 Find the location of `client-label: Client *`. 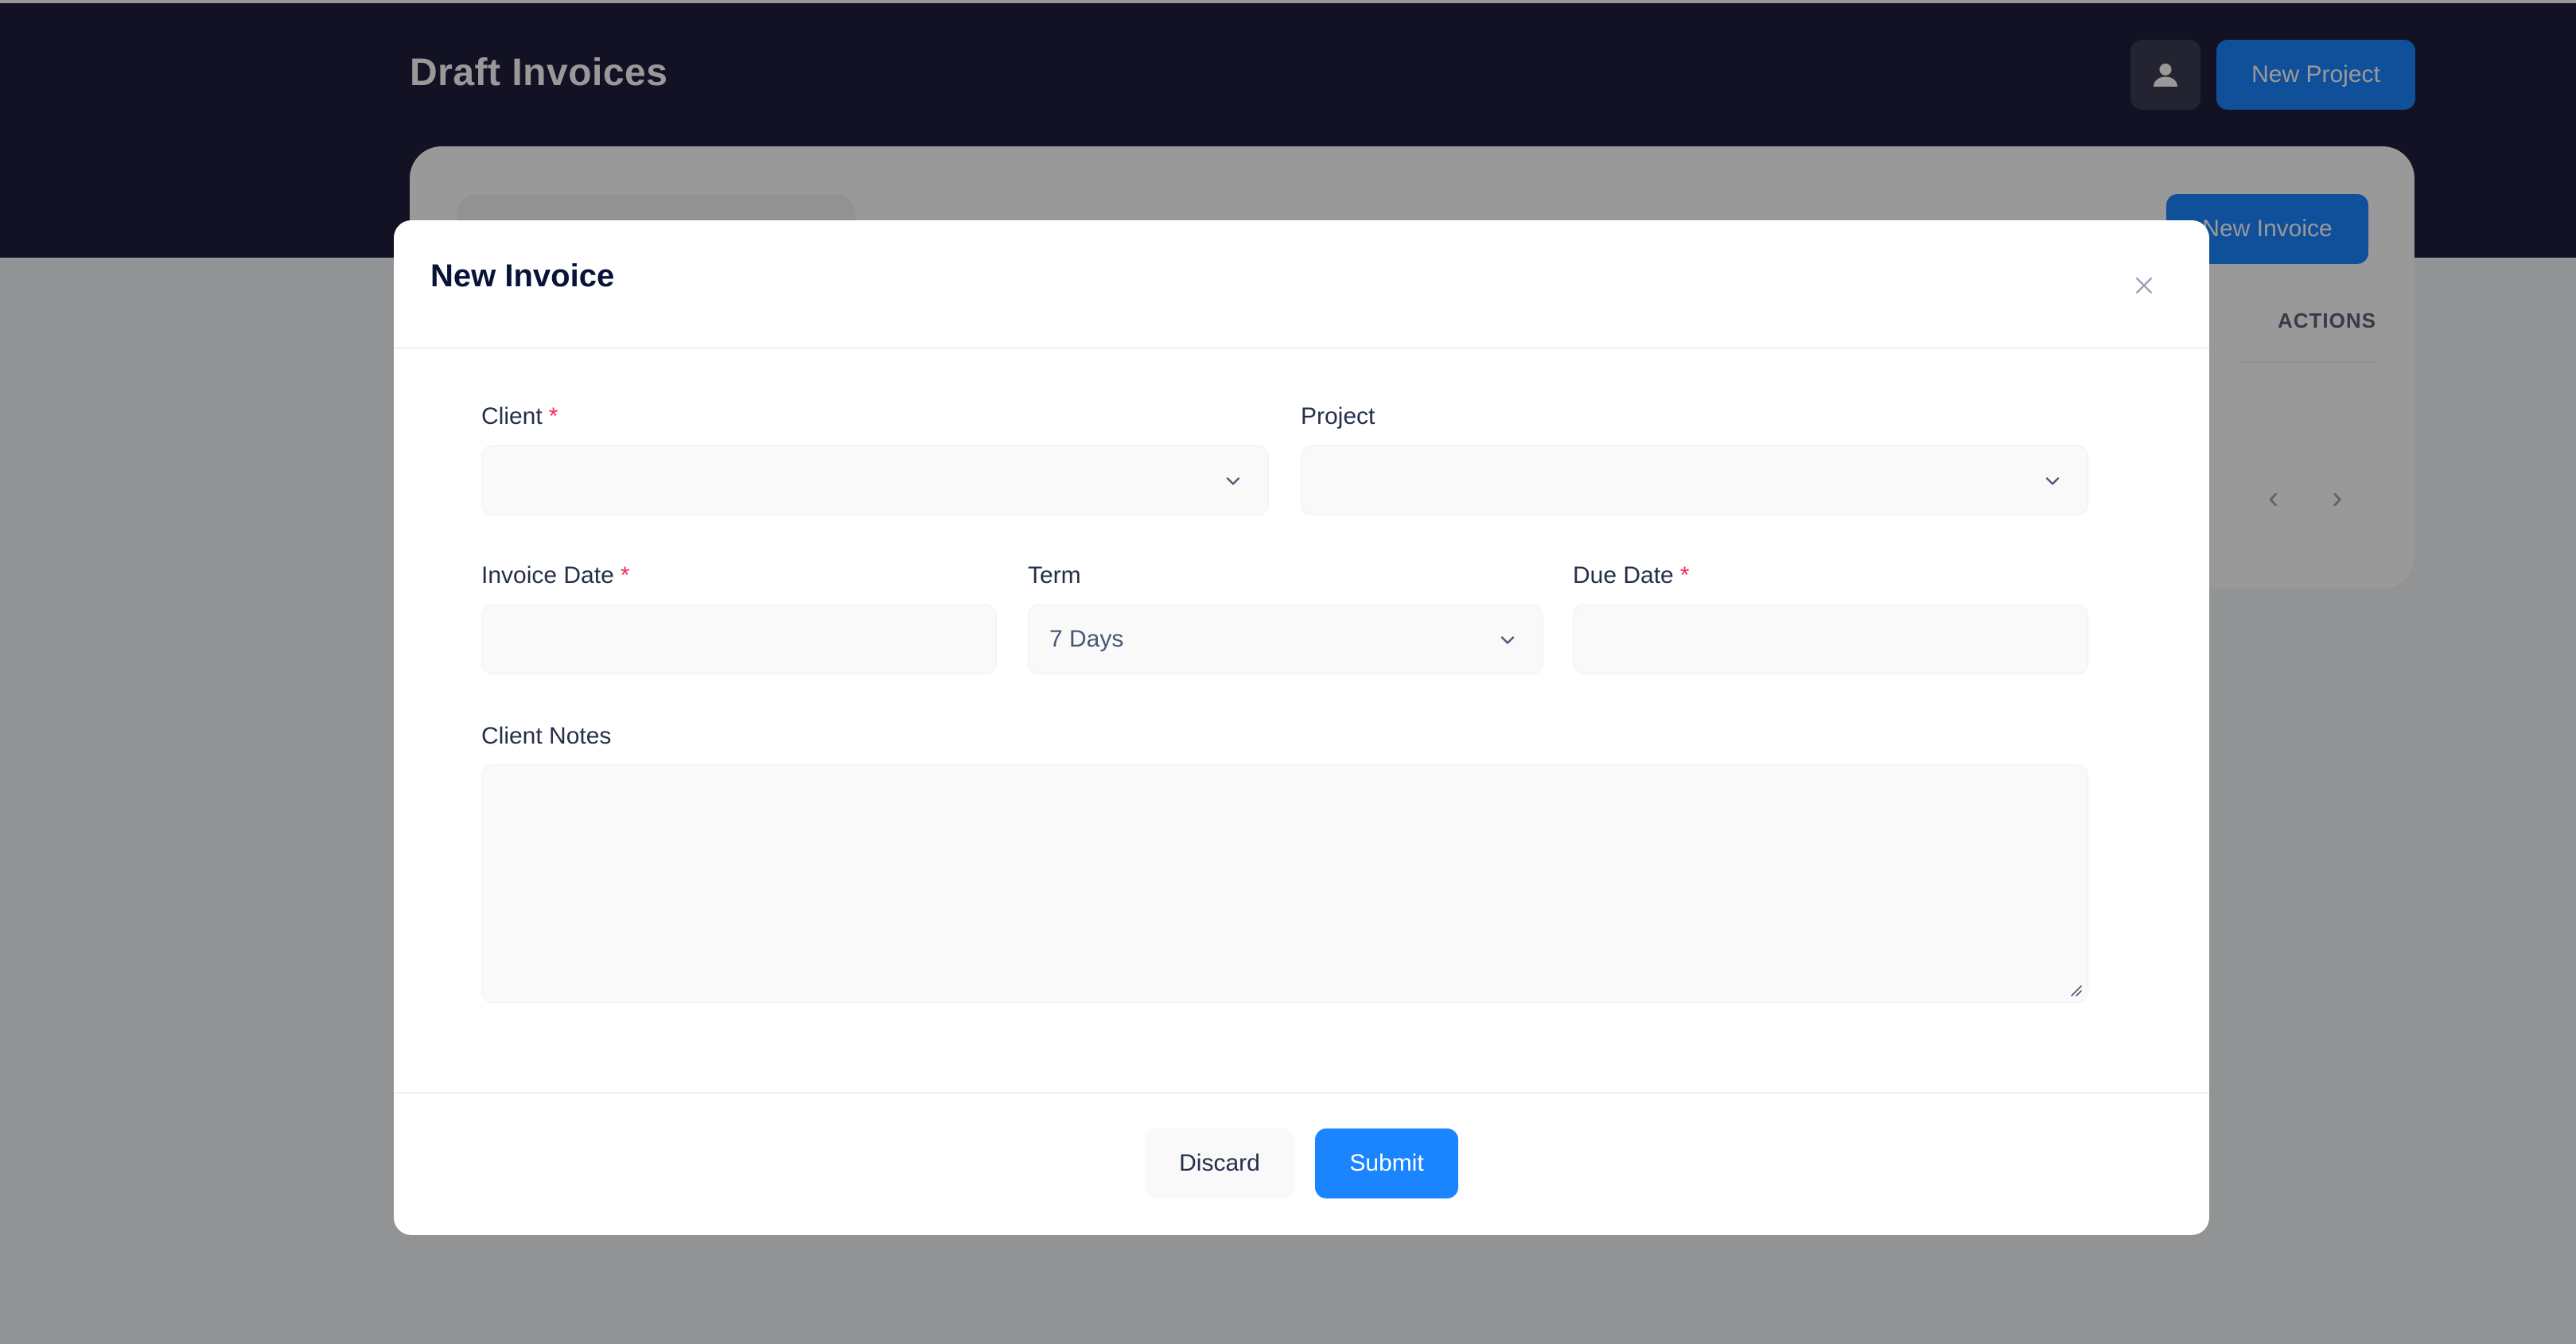

client-label: Client * is located at coordinates (520, 416).